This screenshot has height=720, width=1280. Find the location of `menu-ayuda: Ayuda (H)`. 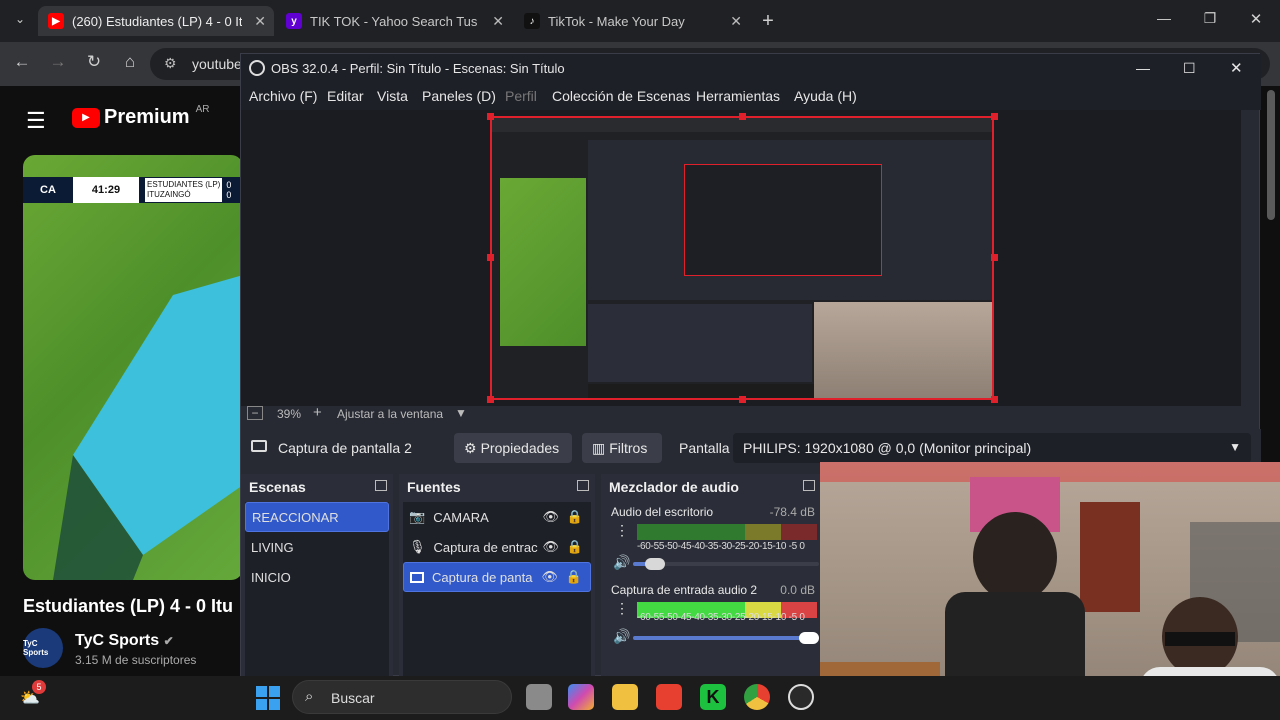

menu-ayuda: Ayuda (H) is located at coordinates (825, 96).